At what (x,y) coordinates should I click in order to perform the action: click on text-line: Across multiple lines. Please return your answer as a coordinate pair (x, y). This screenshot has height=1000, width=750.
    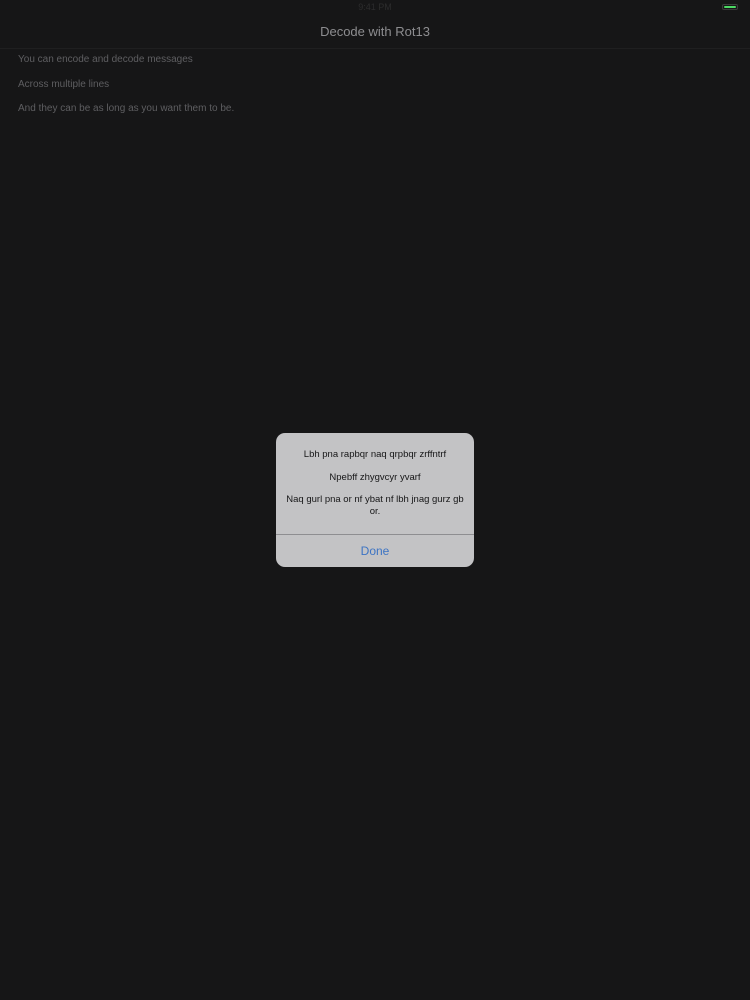
    Looking at the image, I should click on (64, 84).